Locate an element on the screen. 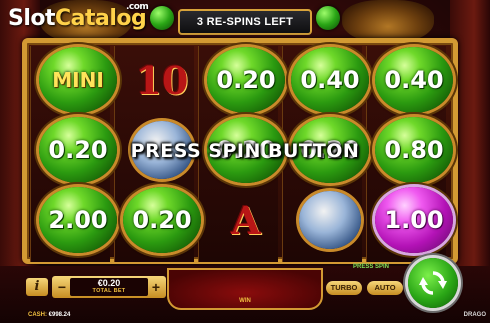 The image size is (490, 323). respins-counter: 3 RE-SPINS LEFT is located at coordinates (245, 22).